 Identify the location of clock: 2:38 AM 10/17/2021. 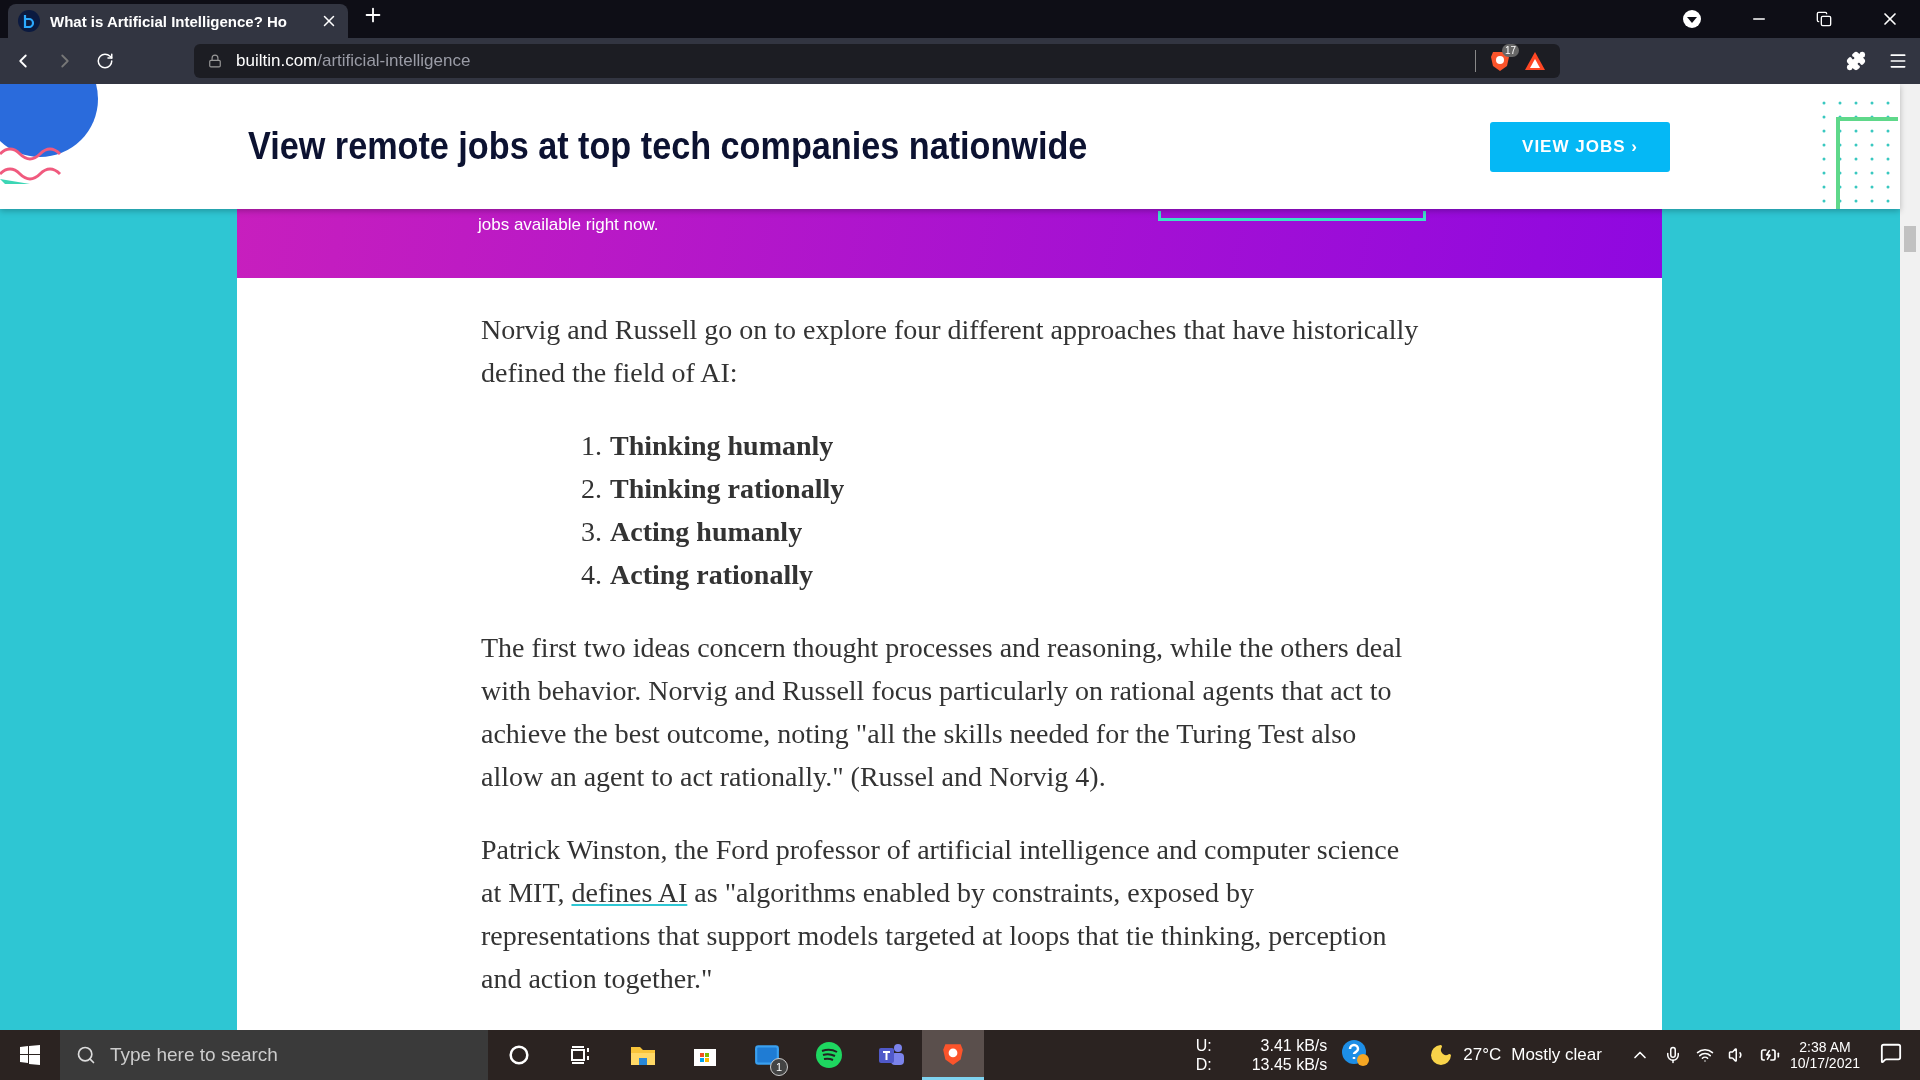
(1824, 1055).